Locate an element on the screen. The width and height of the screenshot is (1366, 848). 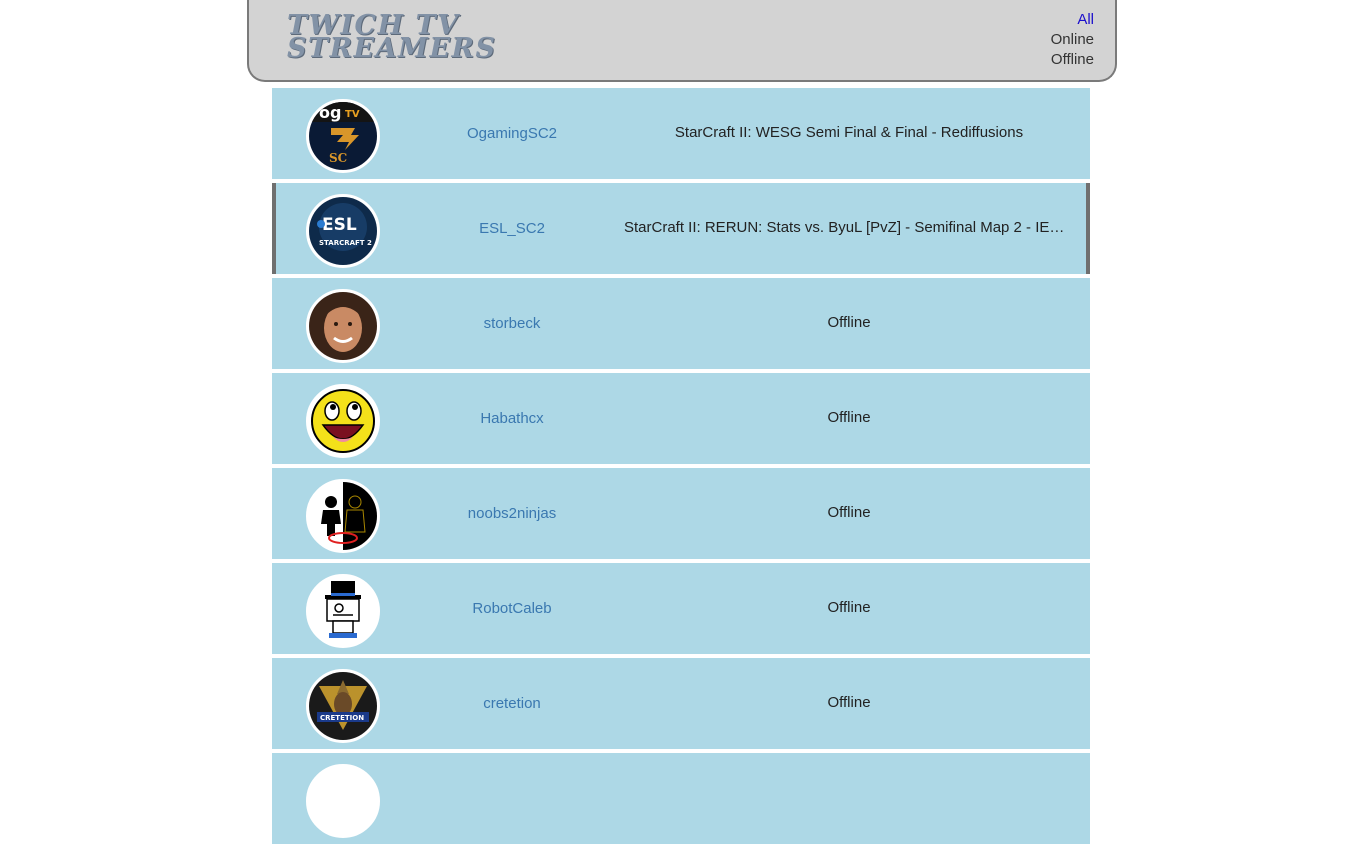
streamer-row: storbeck Offline is located at coordinates (681, 323).